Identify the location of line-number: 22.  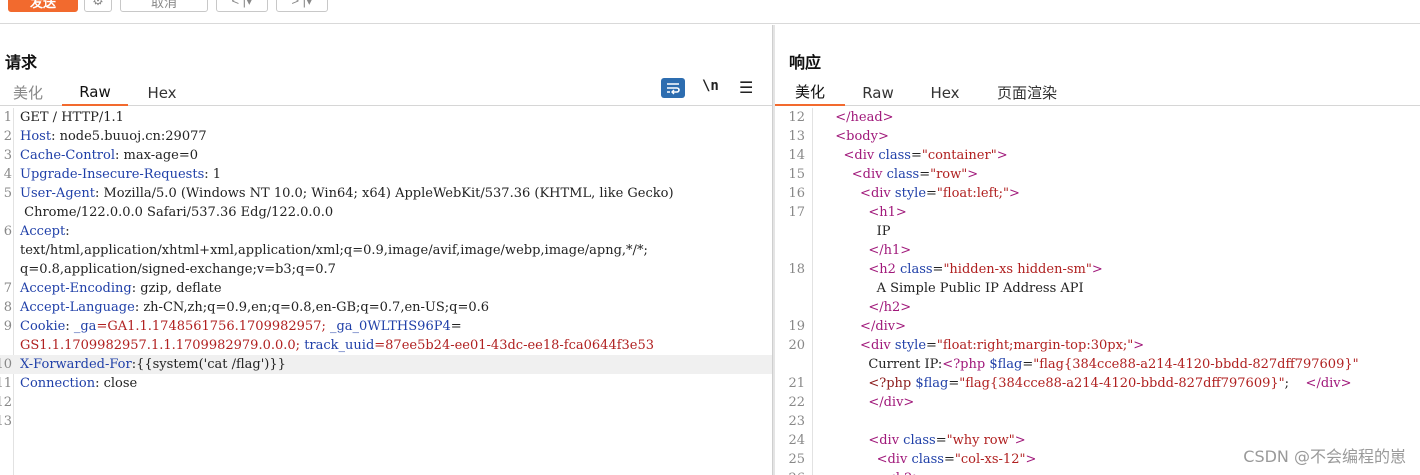
(796, 402).